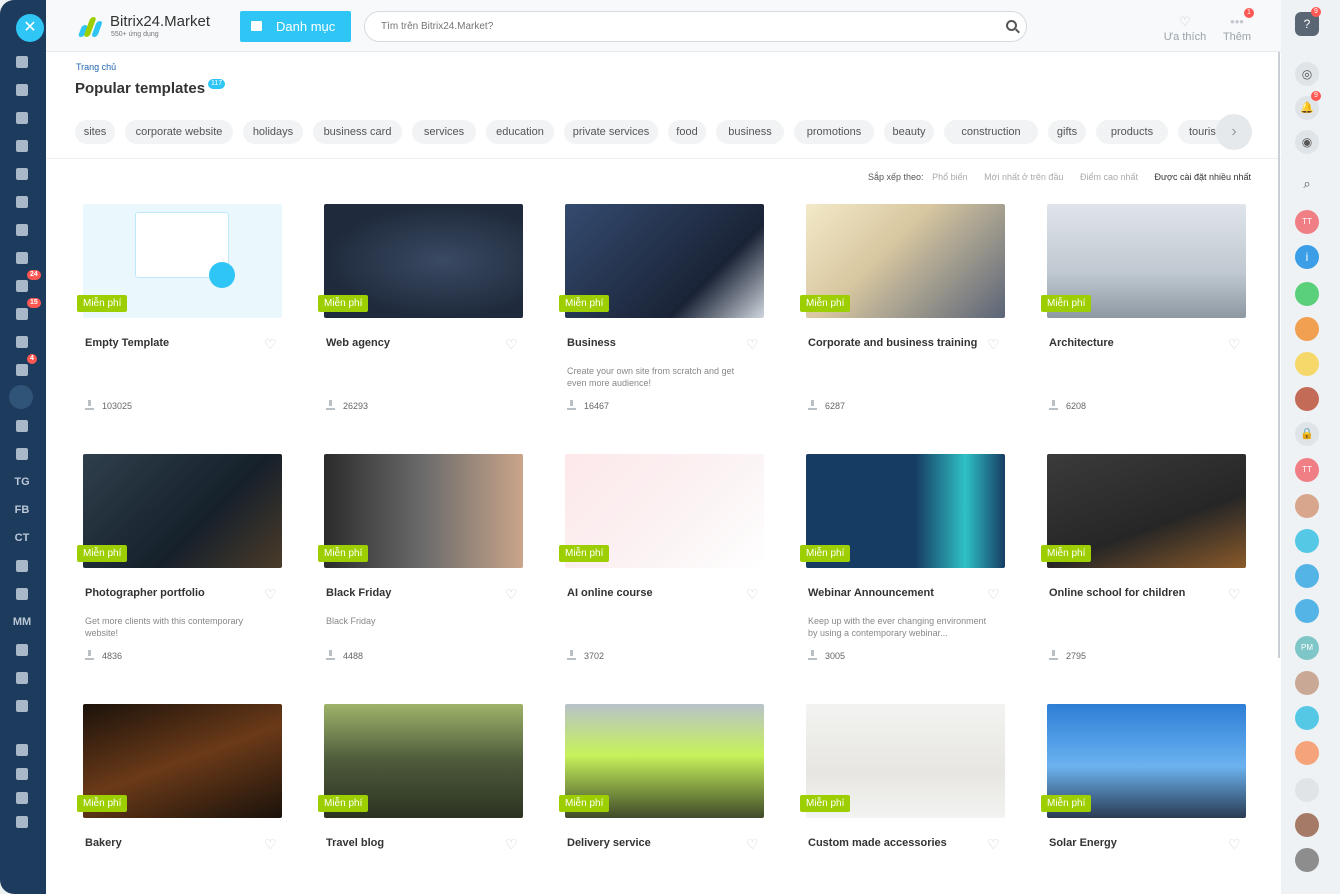 The width and height of the screenshot is (1340, 894). What do you see at coordinates (750, 132) in the screenshot?
I see `tag-chip: business` at bounding box center [750, 132].